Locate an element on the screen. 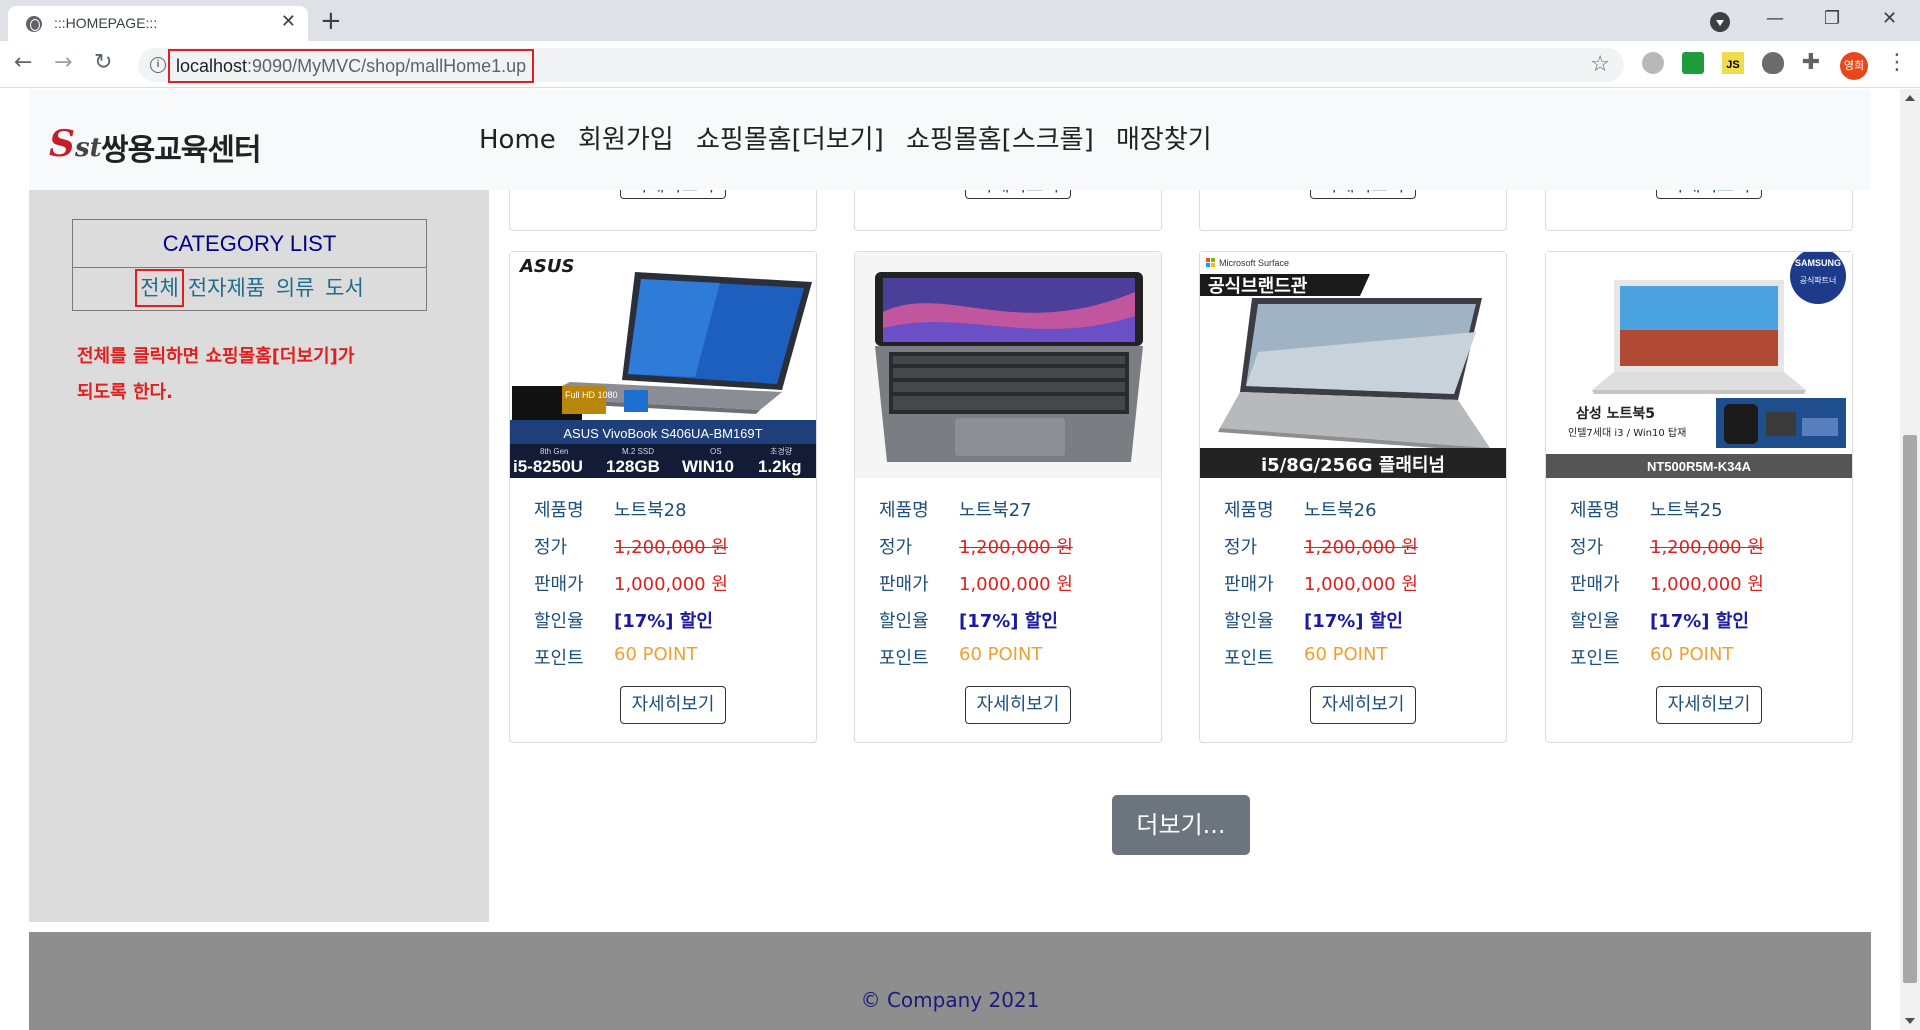  product-name: 노트북26 is located at coordinates (1340, 510).